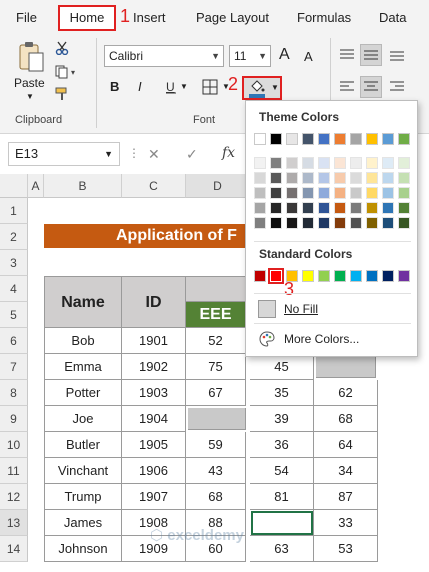 The width and height of the screenshot is (429, 572). What do you see at coordinates (216, 471) in the screenshot?
I see `cell-eee: 43` at bounding box center [216, 471].